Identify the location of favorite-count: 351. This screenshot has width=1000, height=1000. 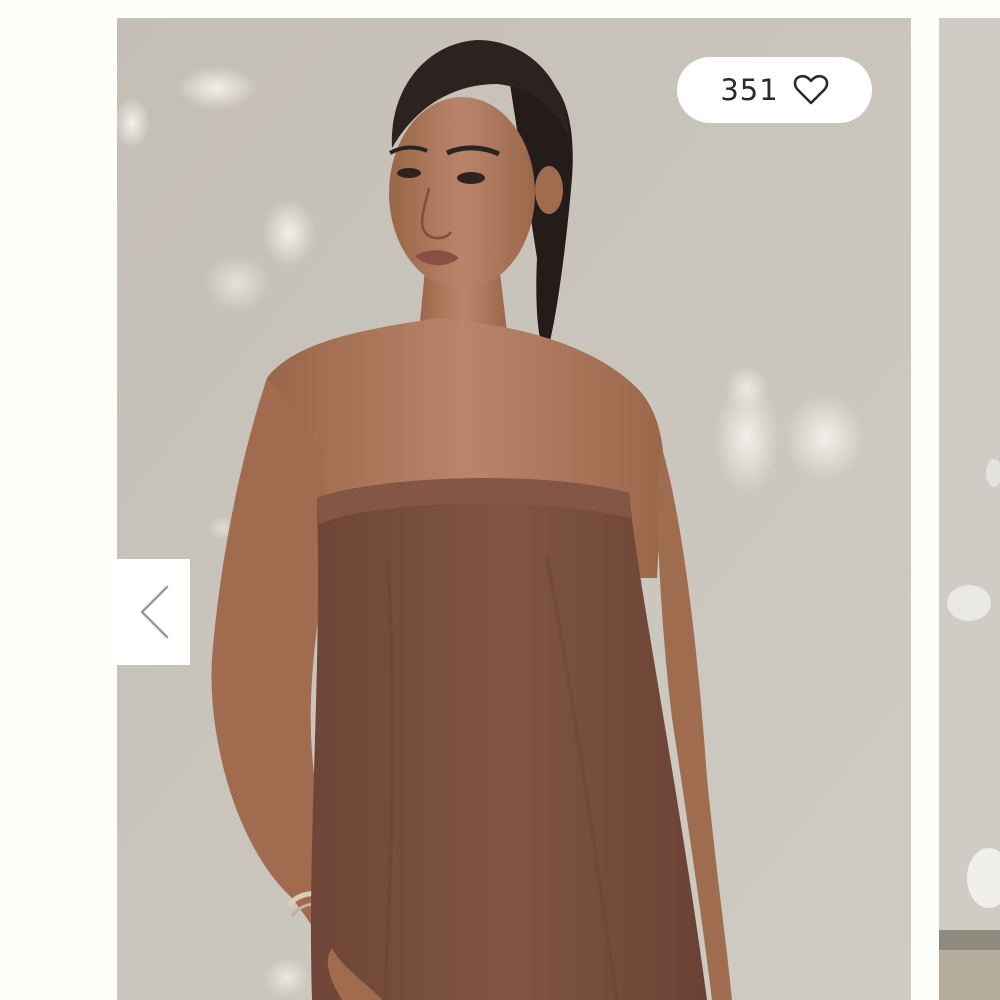
(749, 90).